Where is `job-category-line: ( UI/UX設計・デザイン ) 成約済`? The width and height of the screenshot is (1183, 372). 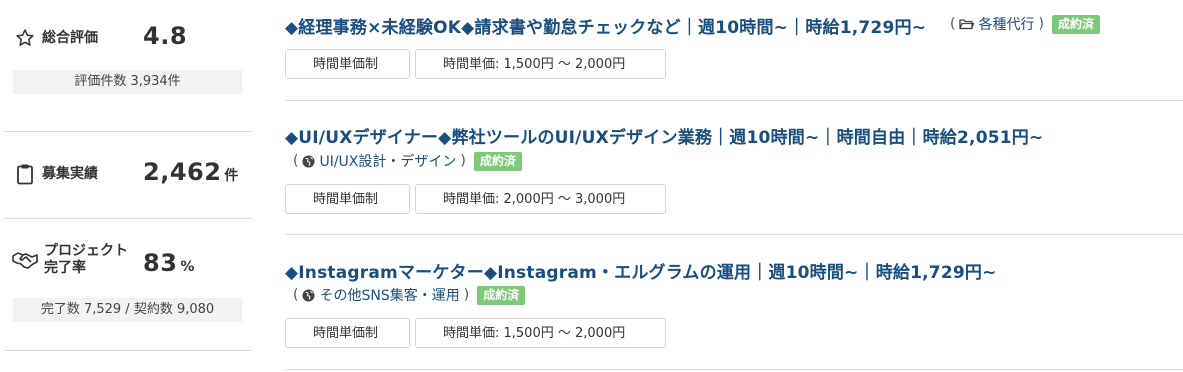
job-category-line: ( UI/UX設計・デザイン ) 成約済 is located at coordinates (407, 161).